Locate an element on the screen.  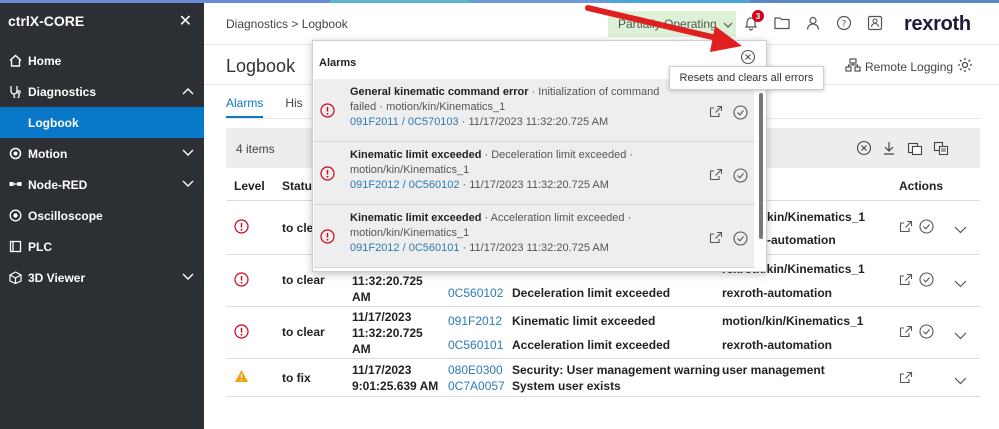
row-divider is located at coordinates (603, 306).